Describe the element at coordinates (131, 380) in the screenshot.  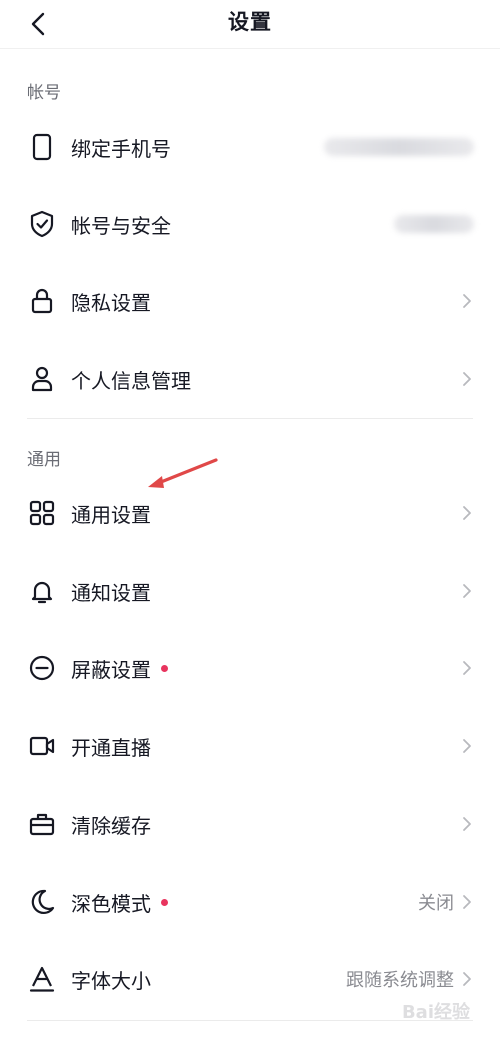
I see `row-label: 个人信息管理` at that location.